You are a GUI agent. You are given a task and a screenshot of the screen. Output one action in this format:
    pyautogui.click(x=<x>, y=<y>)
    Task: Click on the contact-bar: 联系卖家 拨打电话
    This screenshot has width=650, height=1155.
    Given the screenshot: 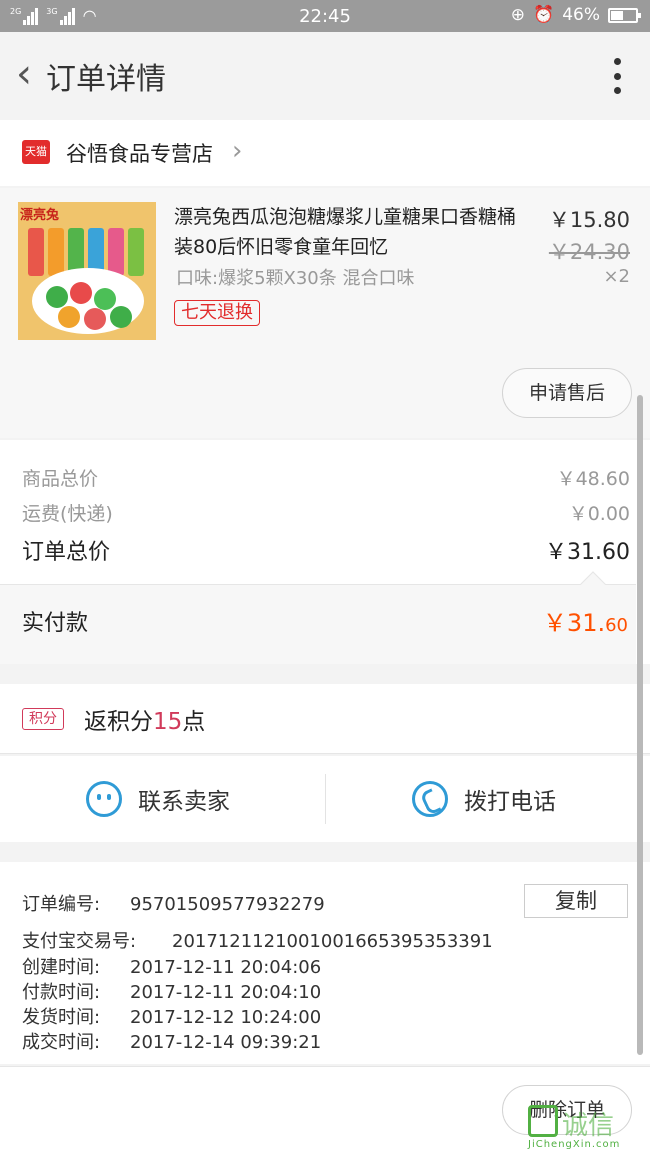 What is the action you would take?
    pyautogui.click(x=325, y=799)
    